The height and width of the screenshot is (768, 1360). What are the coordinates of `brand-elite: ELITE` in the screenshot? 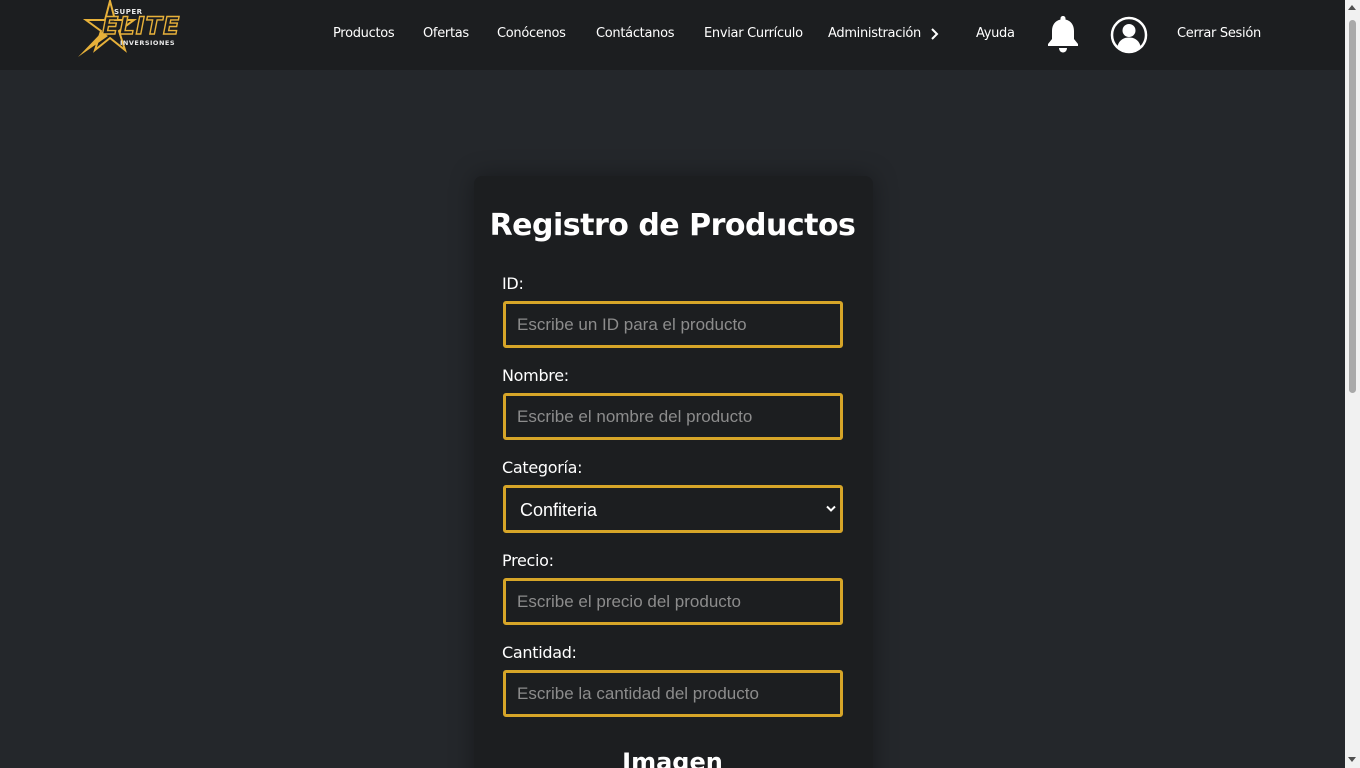 It's located at (141, 25).